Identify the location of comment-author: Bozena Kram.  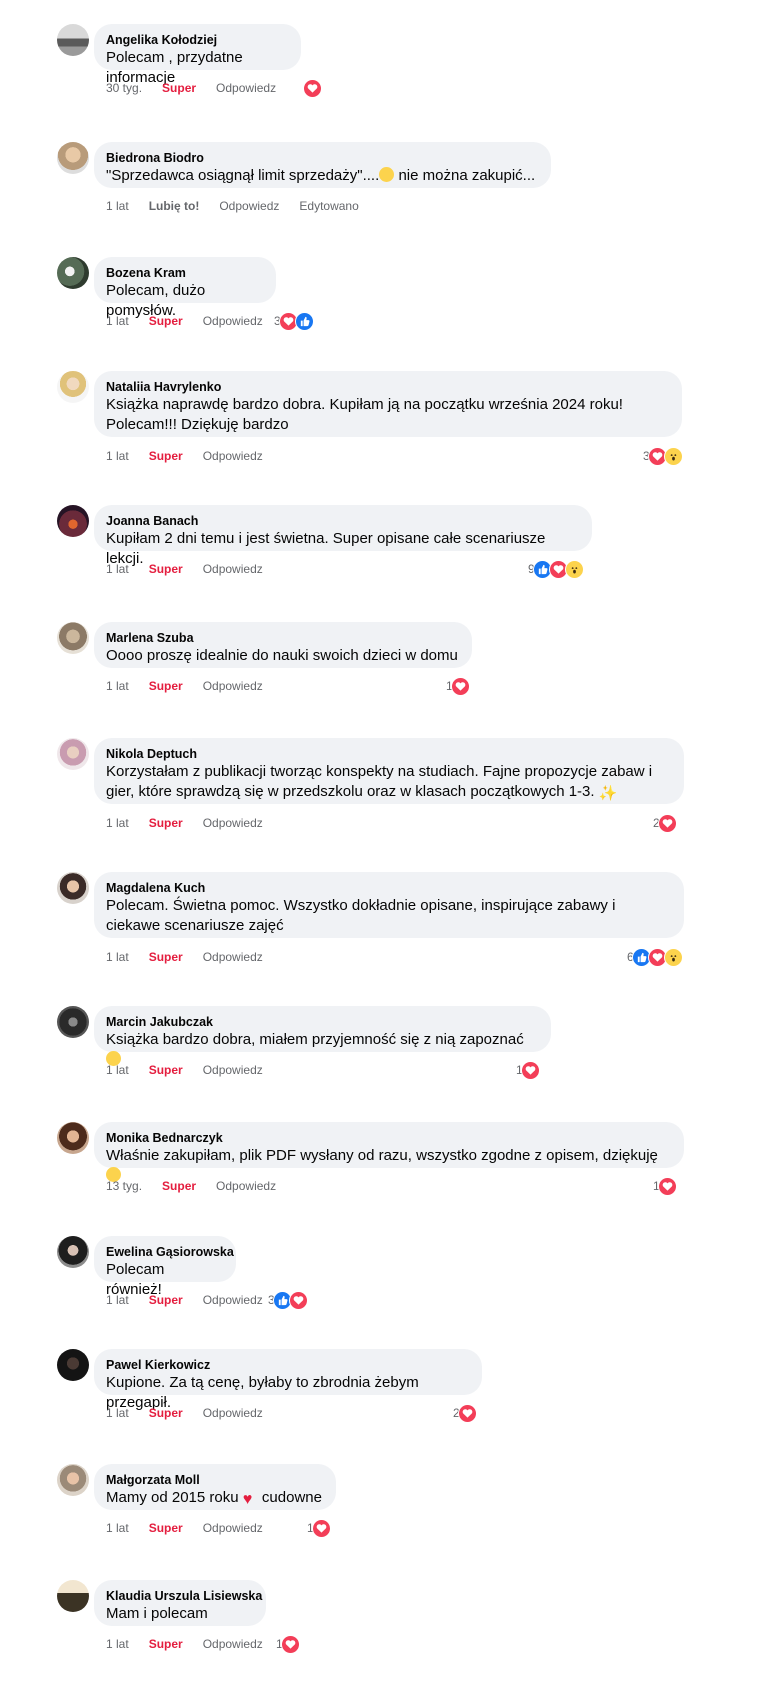
(185, 273).